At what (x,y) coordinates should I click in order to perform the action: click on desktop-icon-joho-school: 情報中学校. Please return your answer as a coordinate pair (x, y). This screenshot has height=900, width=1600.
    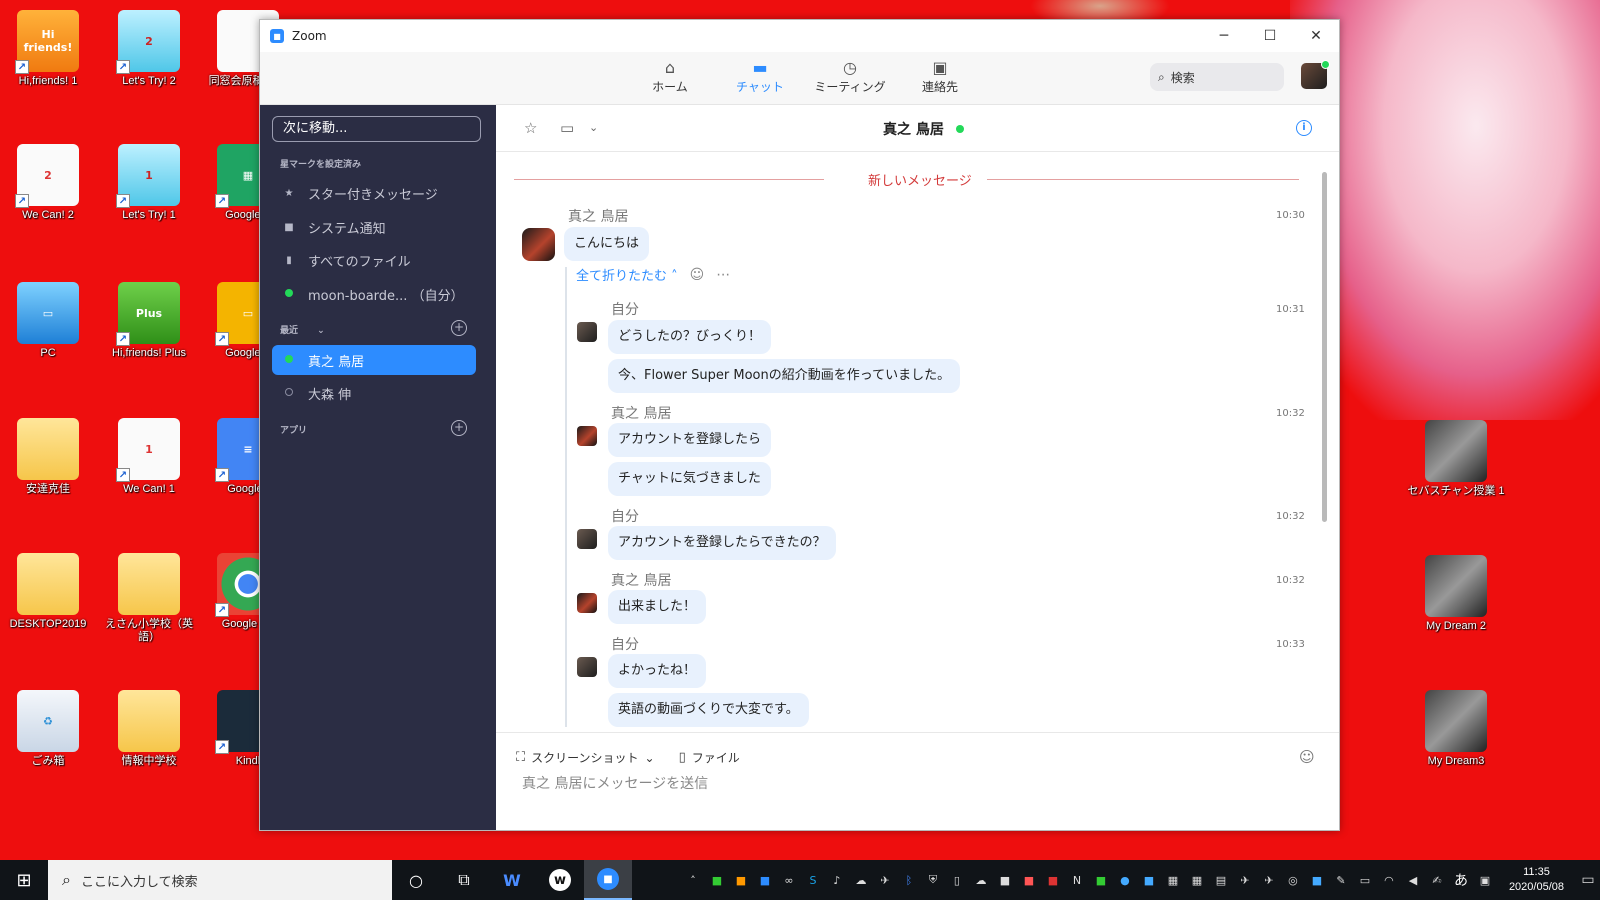
    Looking at the image, I should click on (149, 729).